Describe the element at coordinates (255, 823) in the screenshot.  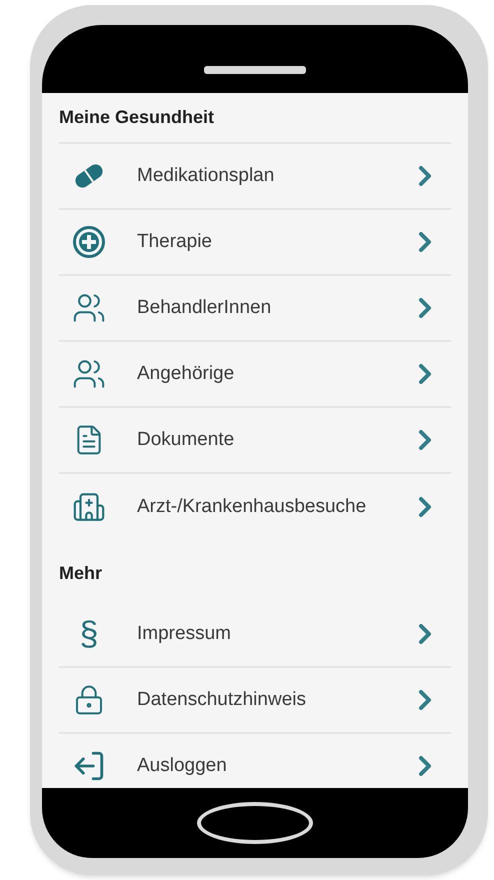
I see `home-button` at that location.